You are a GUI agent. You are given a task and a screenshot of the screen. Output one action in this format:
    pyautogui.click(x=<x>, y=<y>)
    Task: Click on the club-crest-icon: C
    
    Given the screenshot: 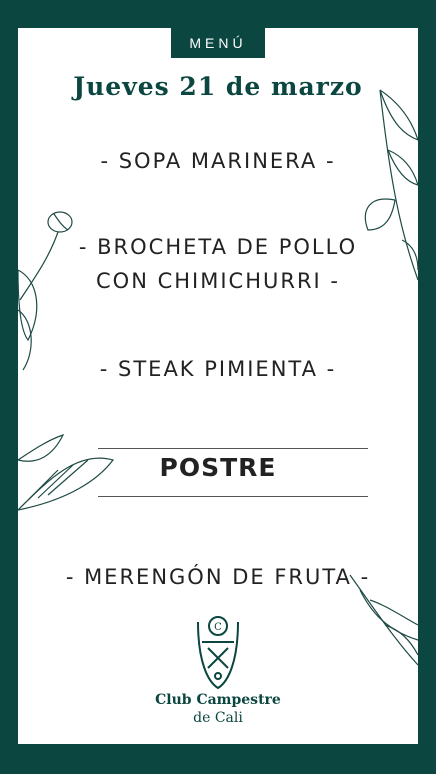 What is the action you would take?
    pyautogui.click(x=218, y=653)
    